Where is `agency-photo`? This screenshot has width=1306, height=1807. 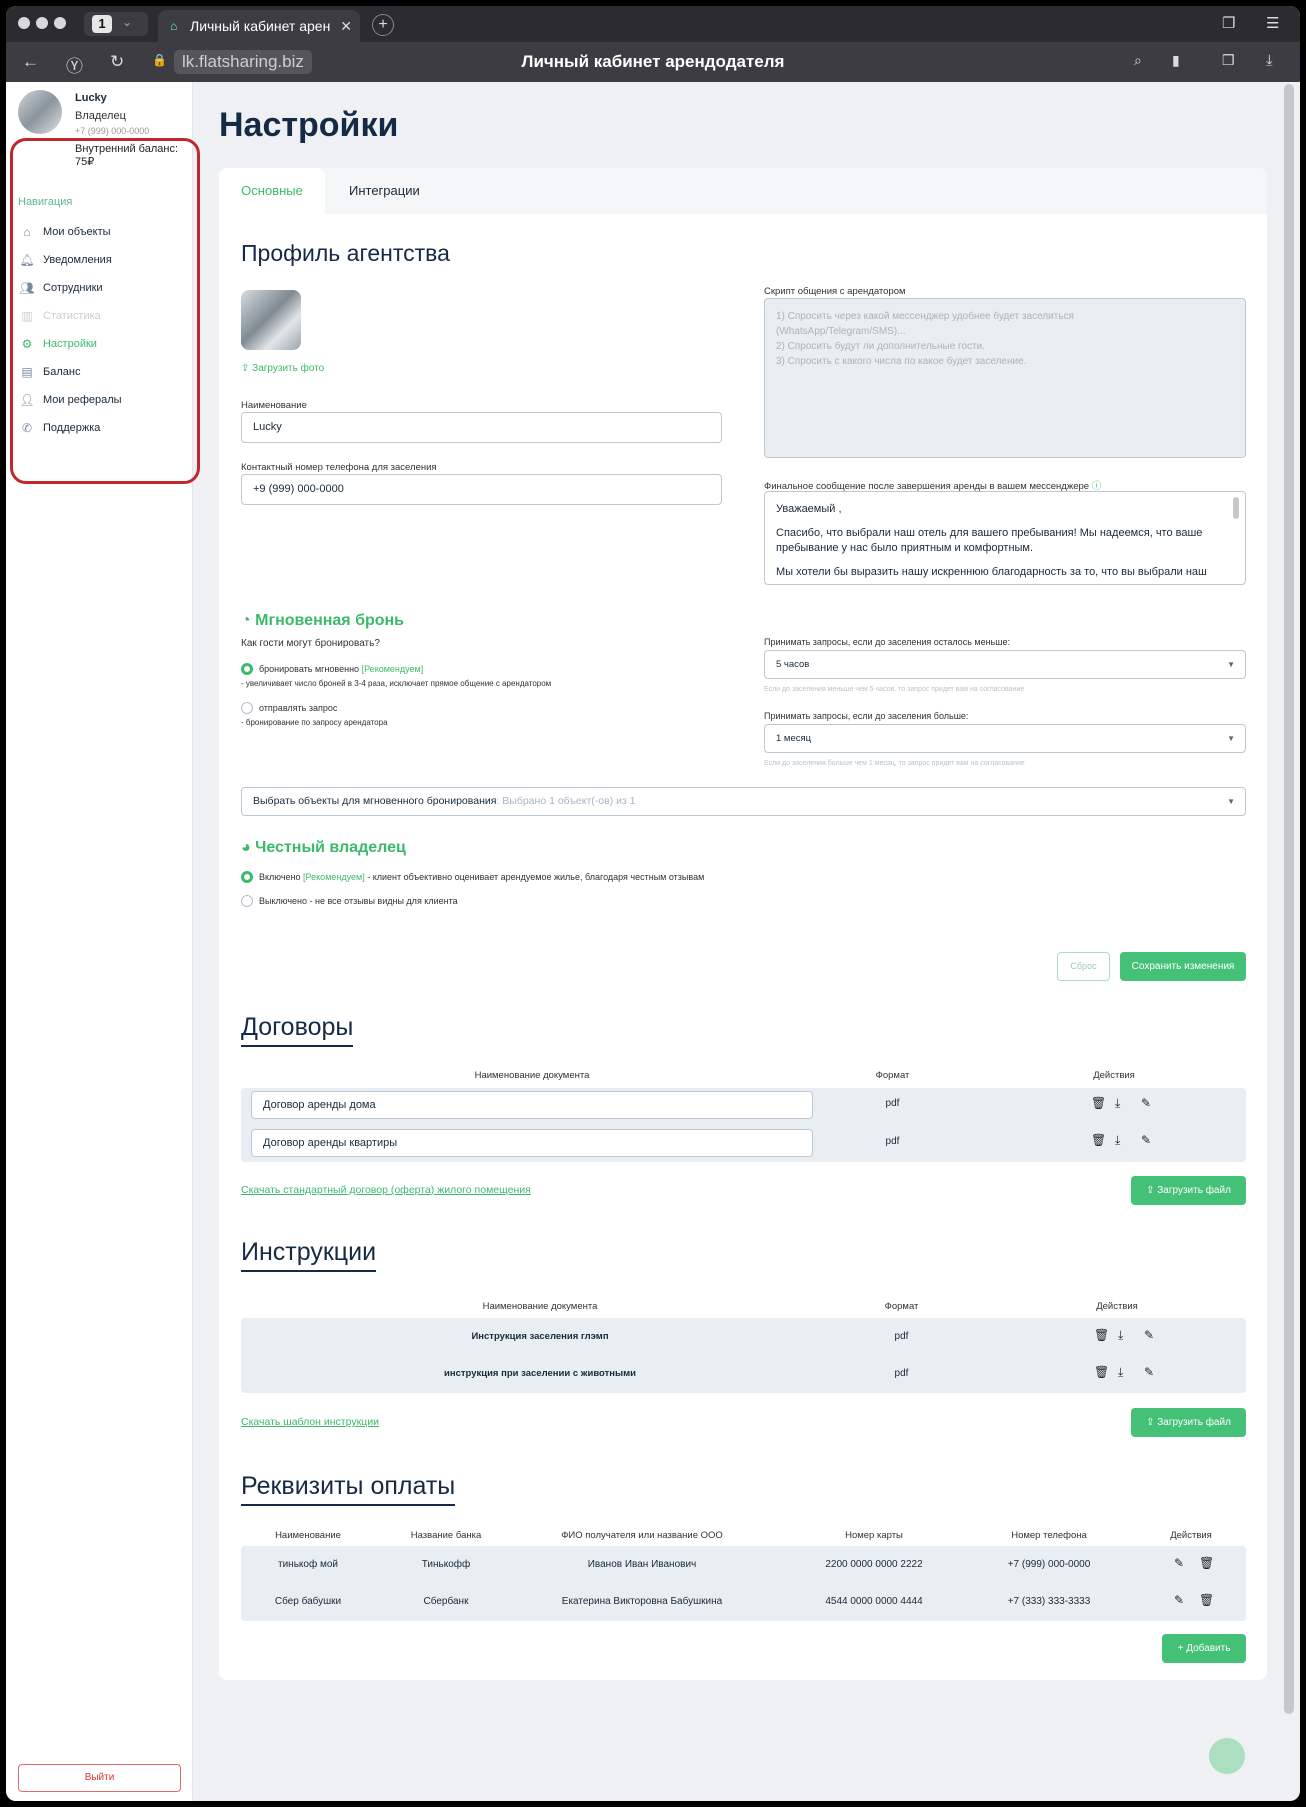 agency-photo is located at coordinates (271, 320).